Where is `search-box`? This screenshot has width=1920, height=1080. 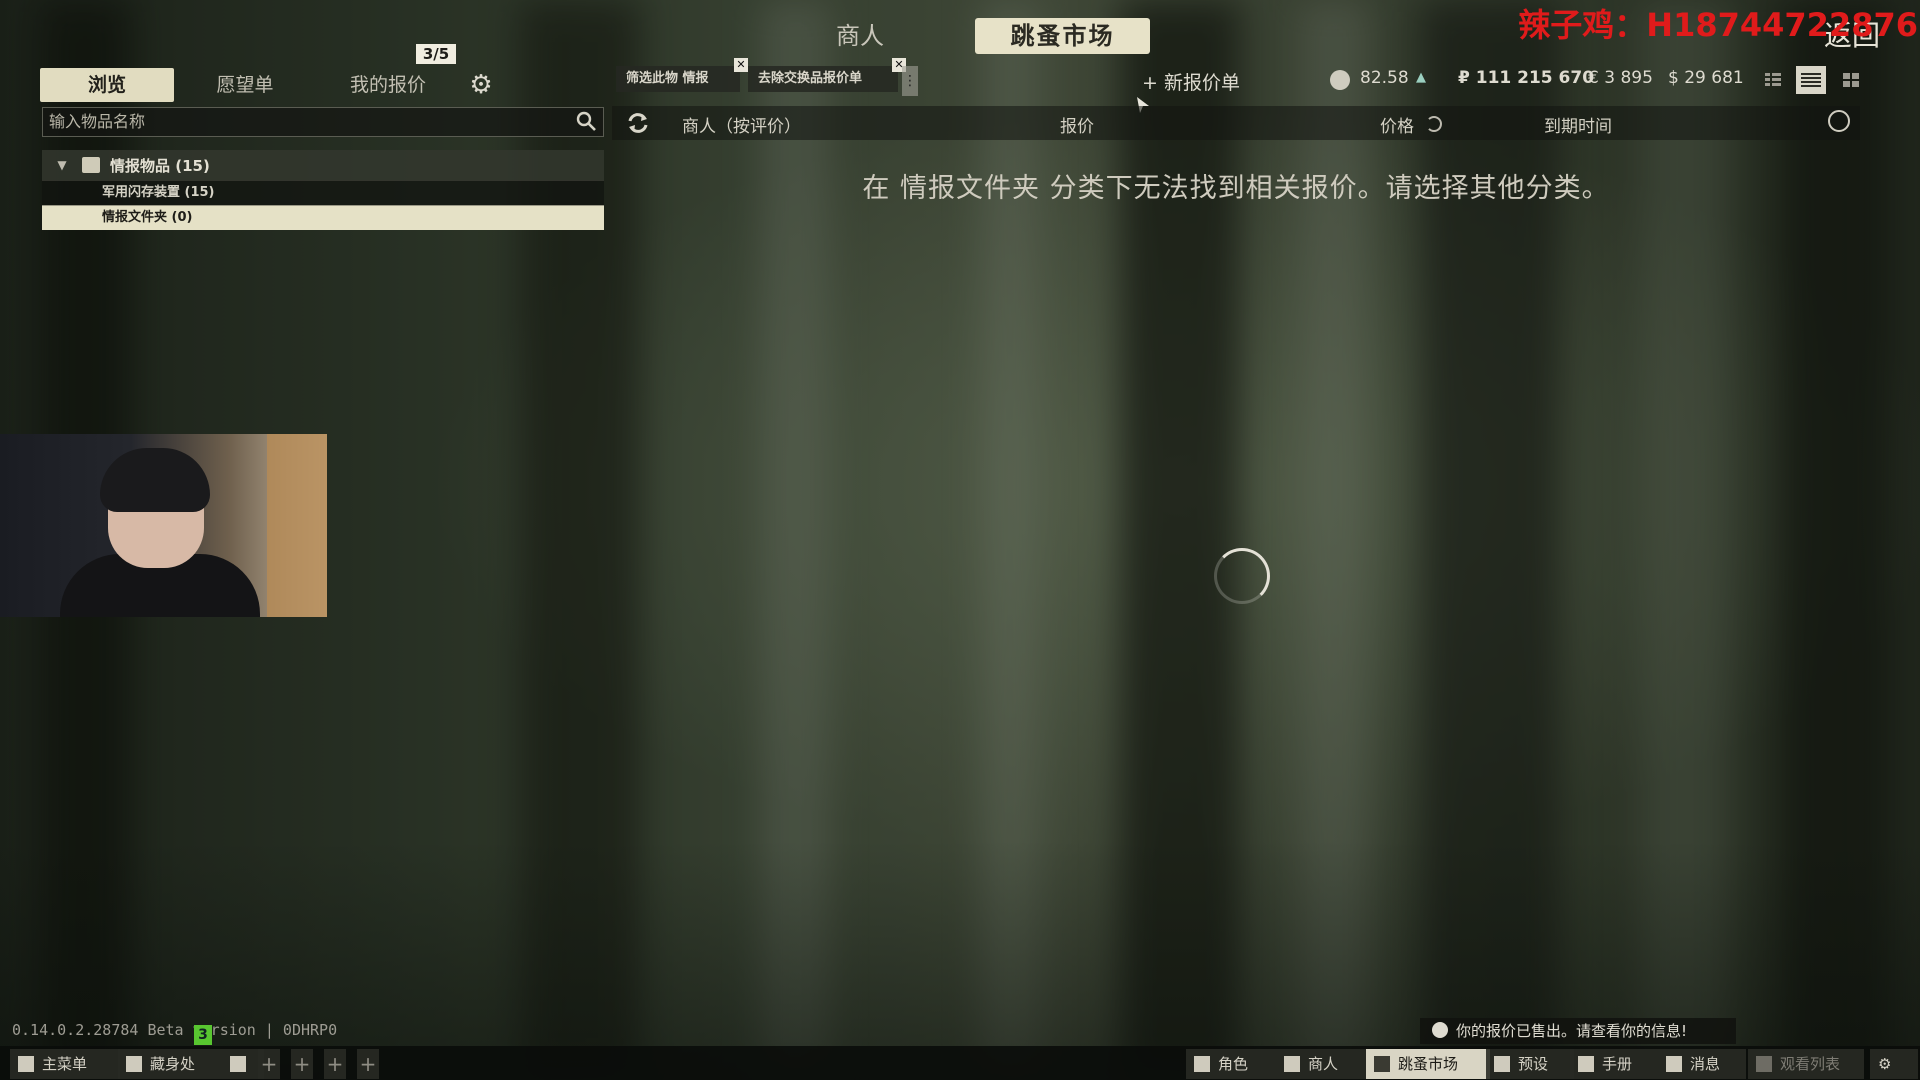 search-box is located at coordinates (323, 122).